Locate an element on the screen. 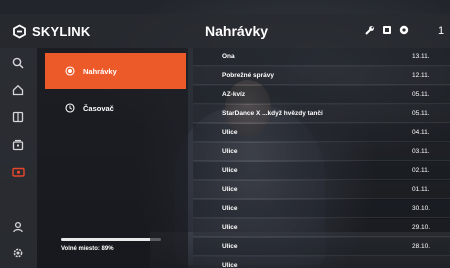  recording-date: 13.11. is located at coordinates (421, 56).